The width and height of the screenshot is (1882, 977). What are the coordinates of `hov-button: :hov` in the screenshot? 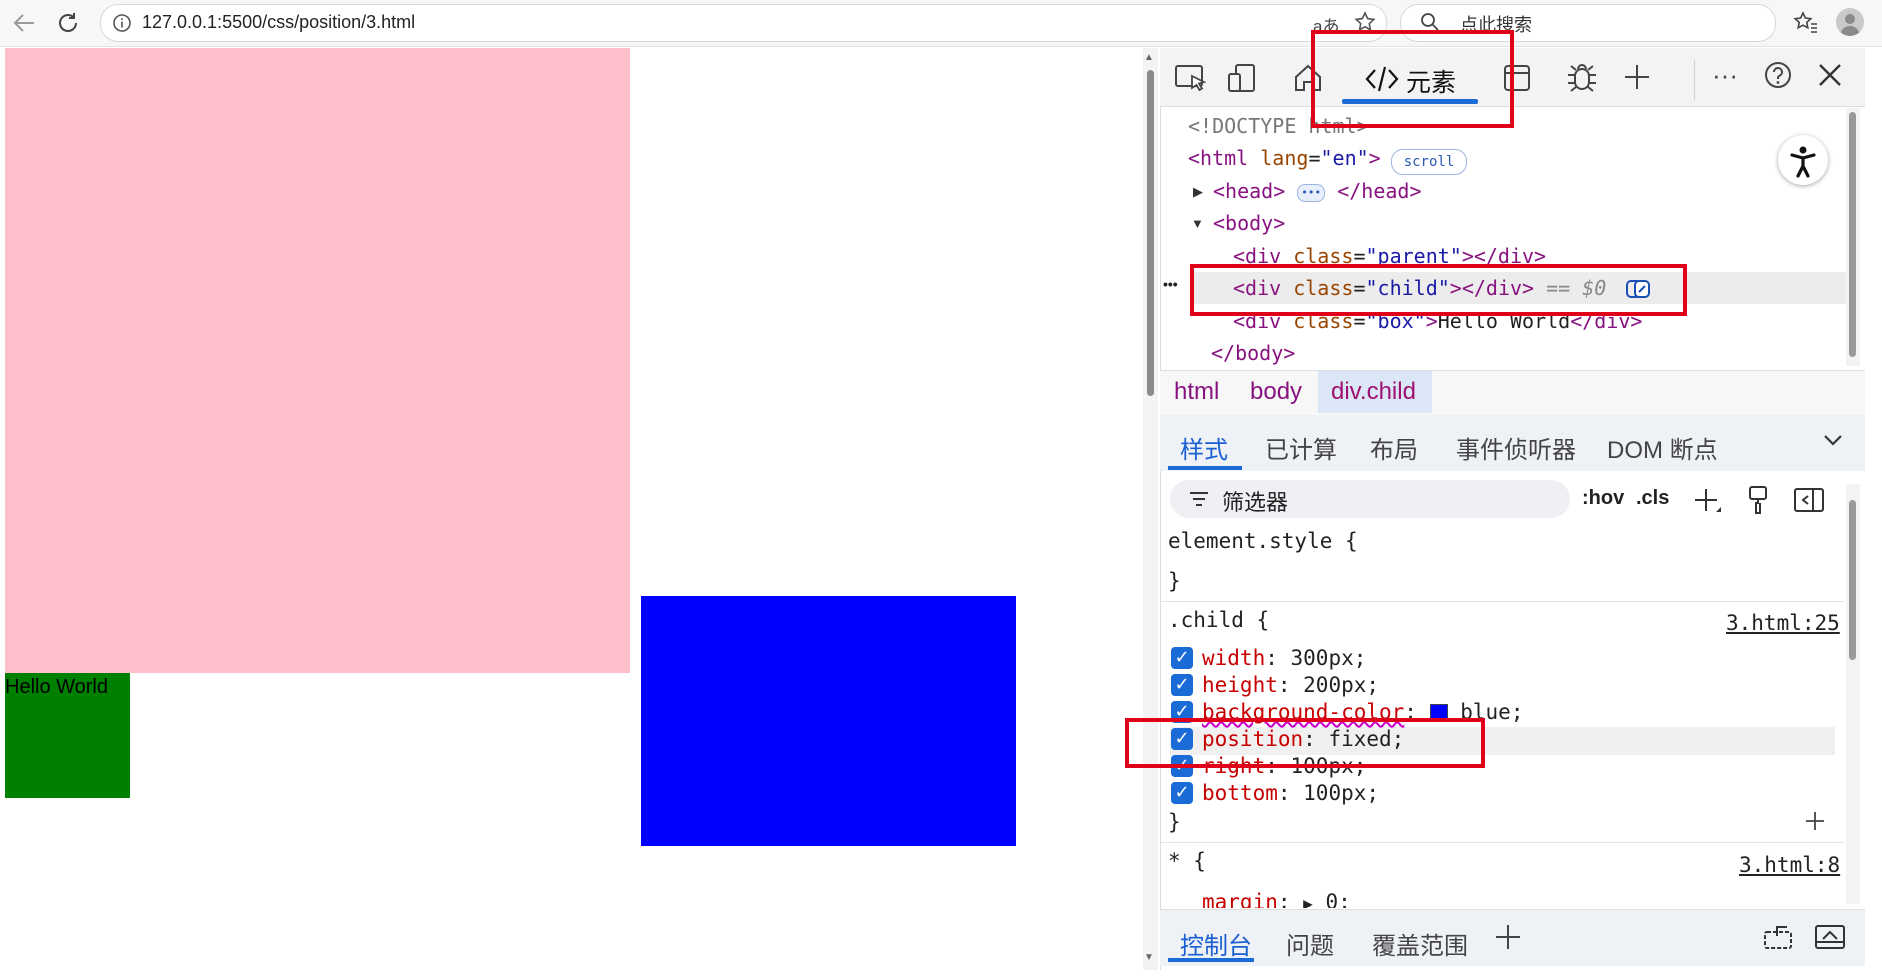 It's located at (1603, 498).